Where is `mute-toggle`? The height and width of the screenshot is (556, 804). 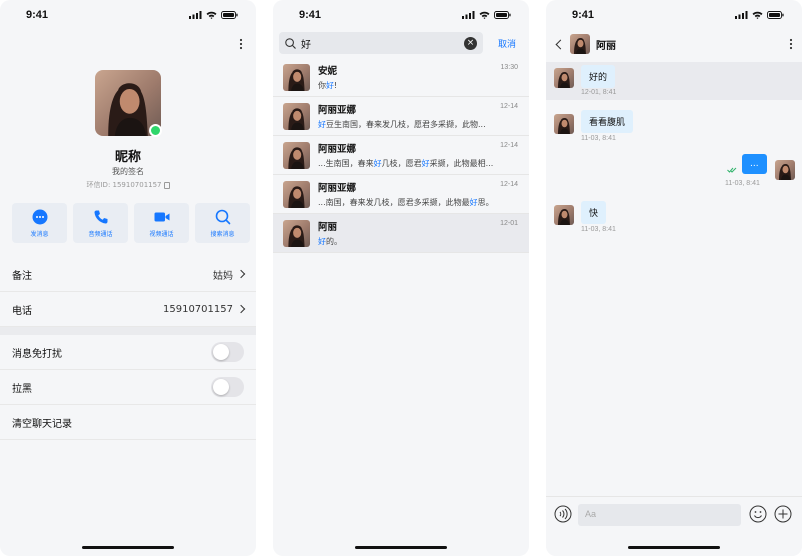
mute-toggle is located at coordinates (227, 352).